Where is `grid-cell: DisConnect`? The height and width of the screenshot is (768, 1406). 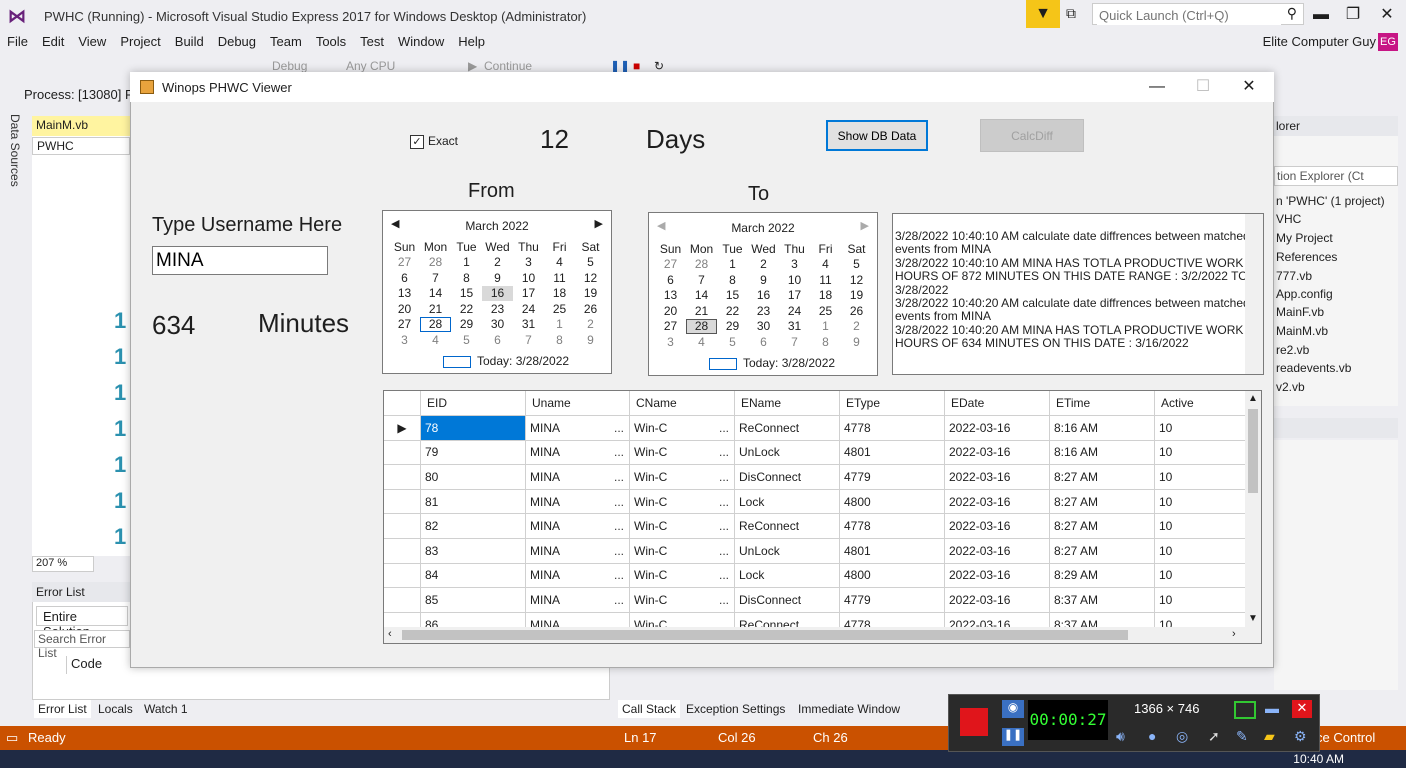
grid-cell: DisConnect is located at coordinates (787, 600).